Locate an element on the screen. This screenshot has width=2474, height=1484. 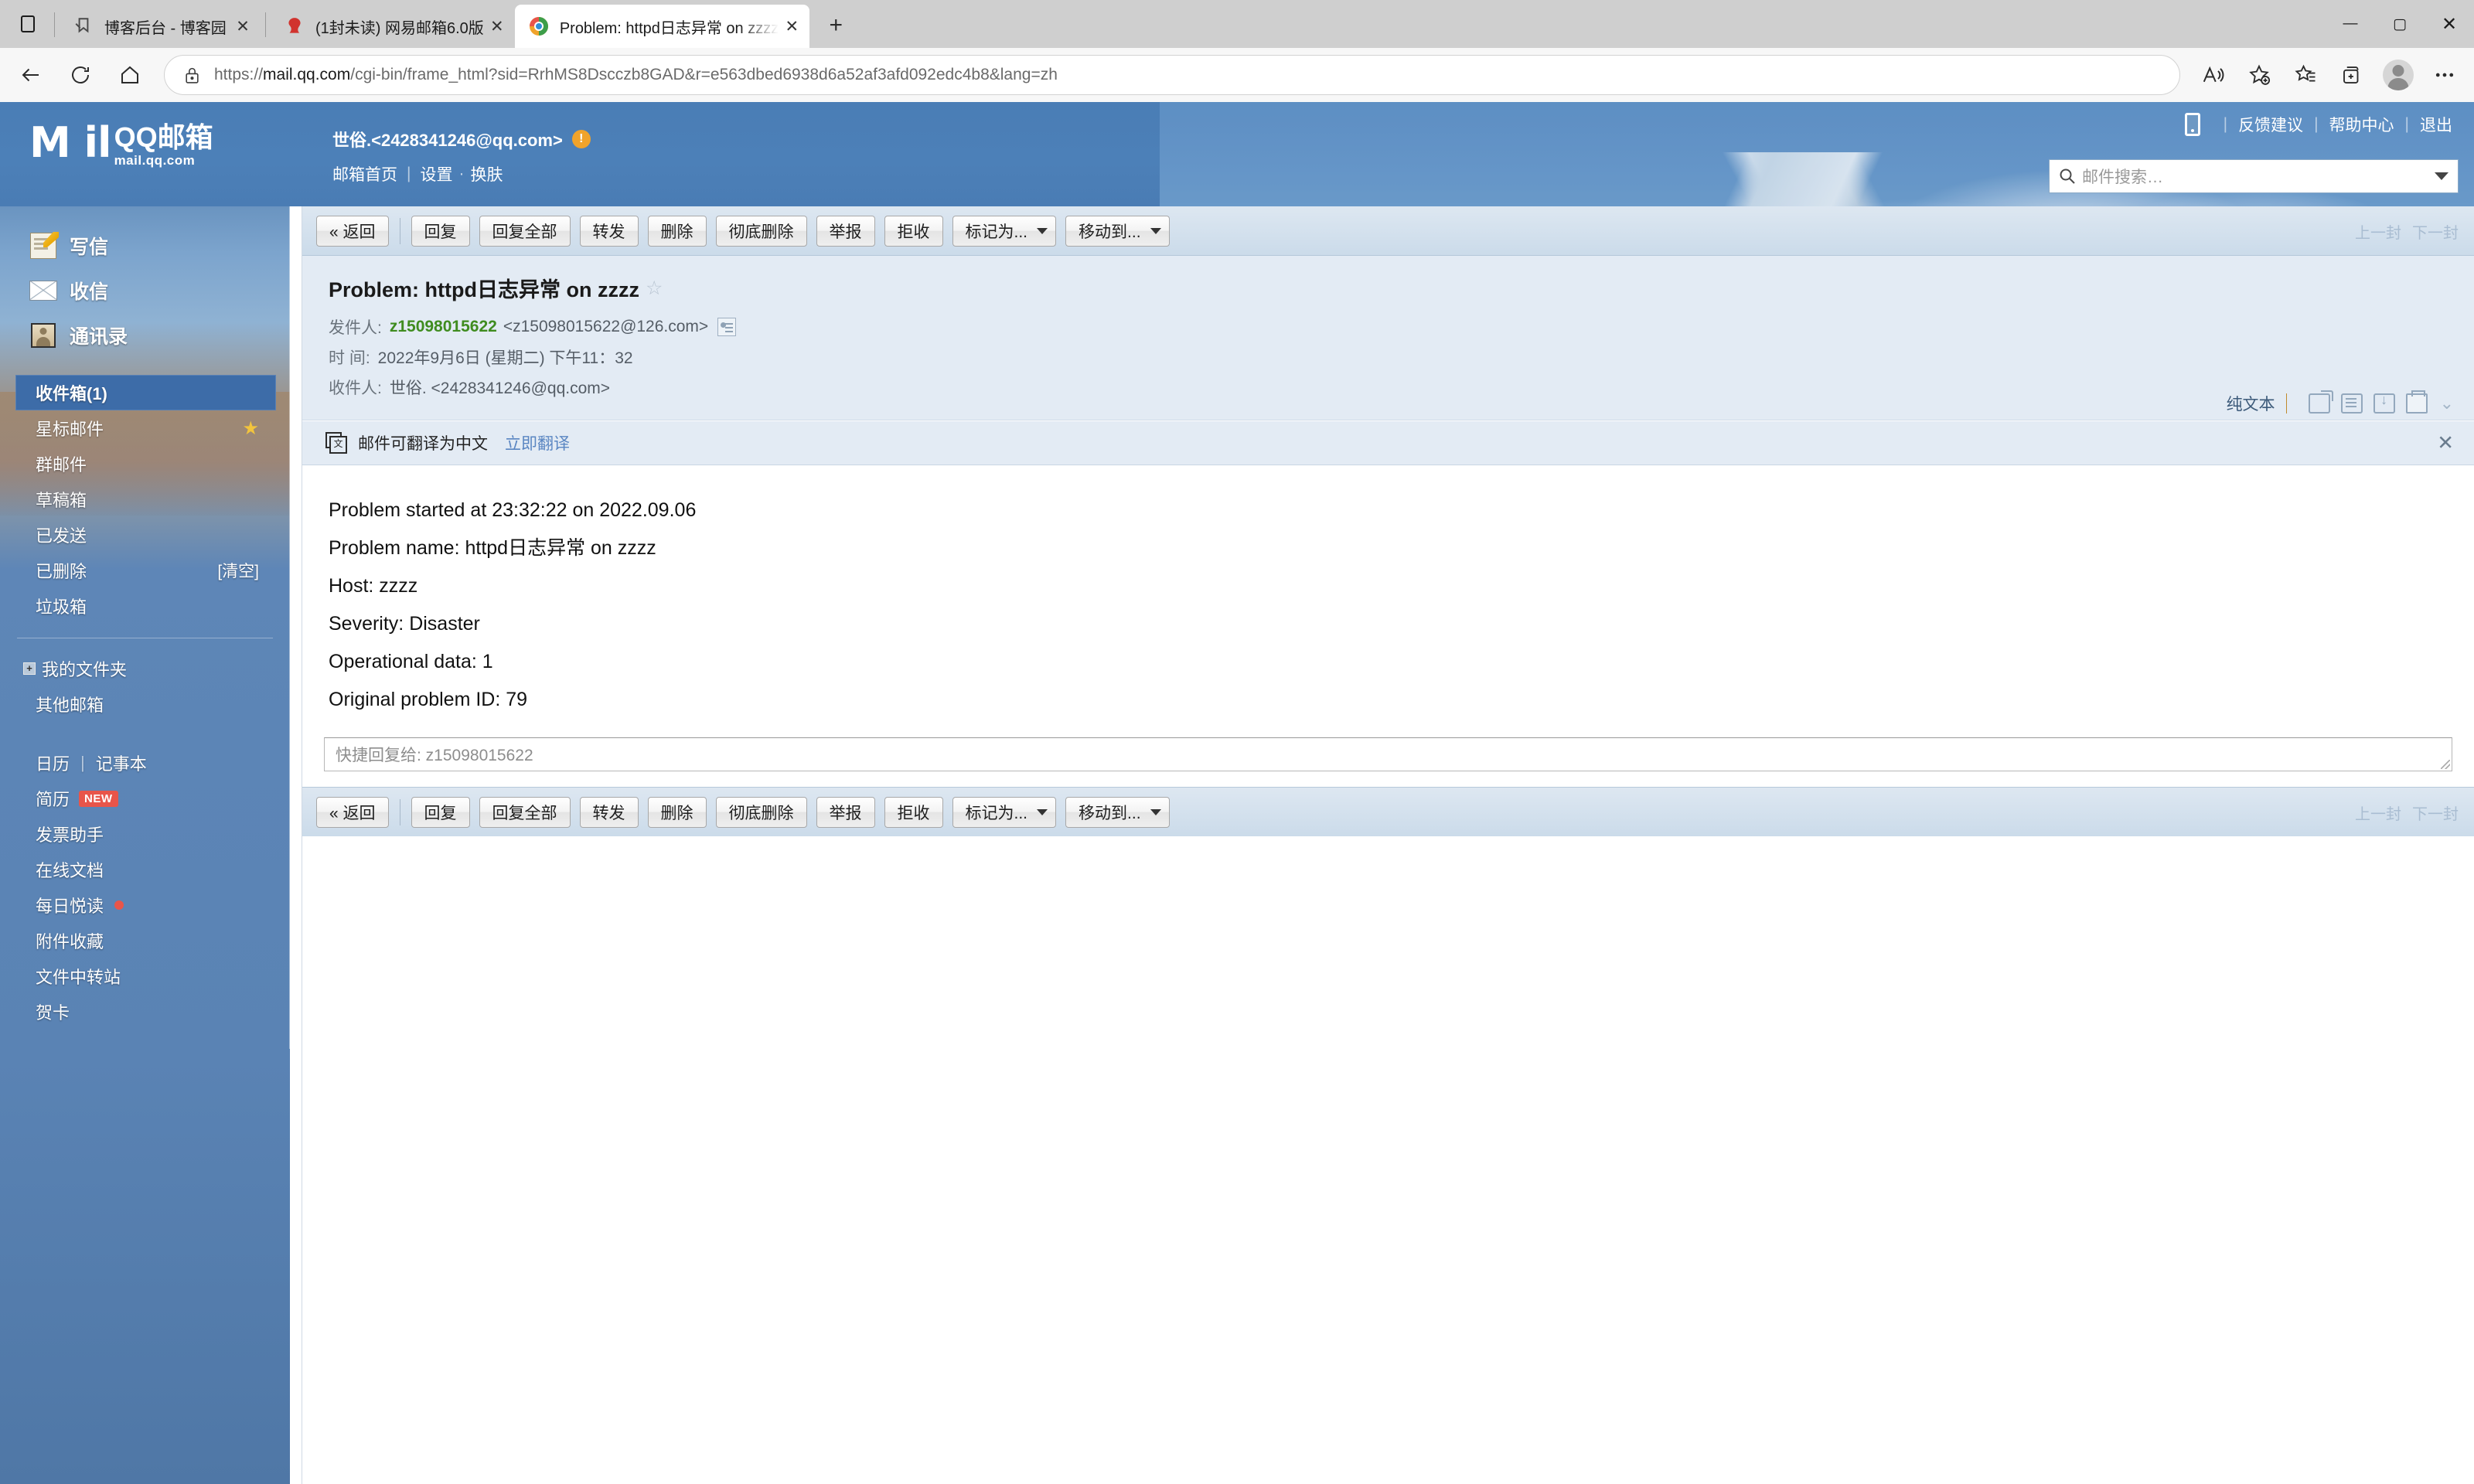
sidebar-item-calendar: 日历 | 记事本 is located at coordinates (145, 763).